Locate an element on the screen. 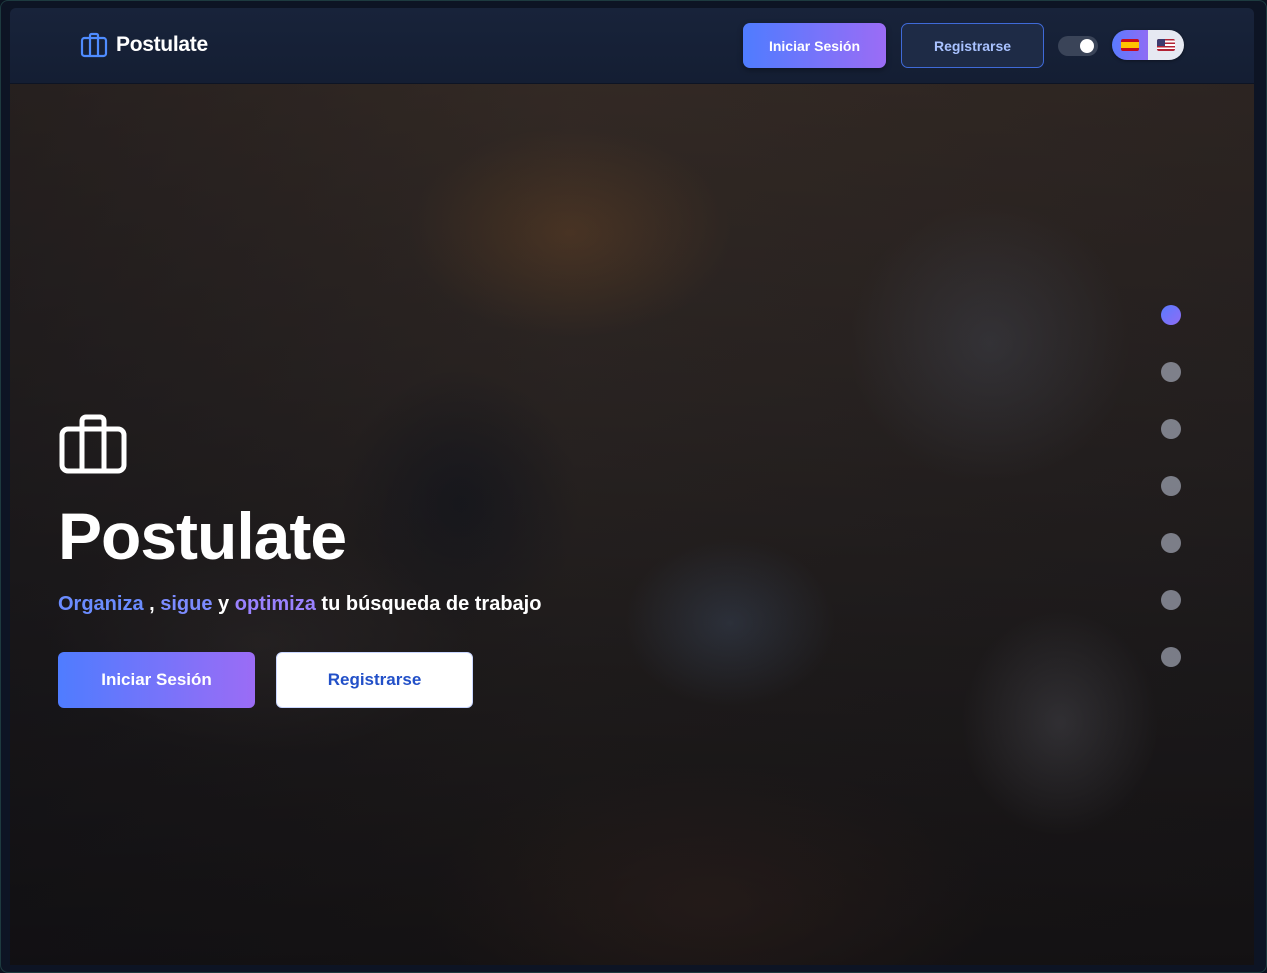 This screenshot has width=1267, height=973. tagline-highlight-sigue: sigue is located at coordinates (186, 604).